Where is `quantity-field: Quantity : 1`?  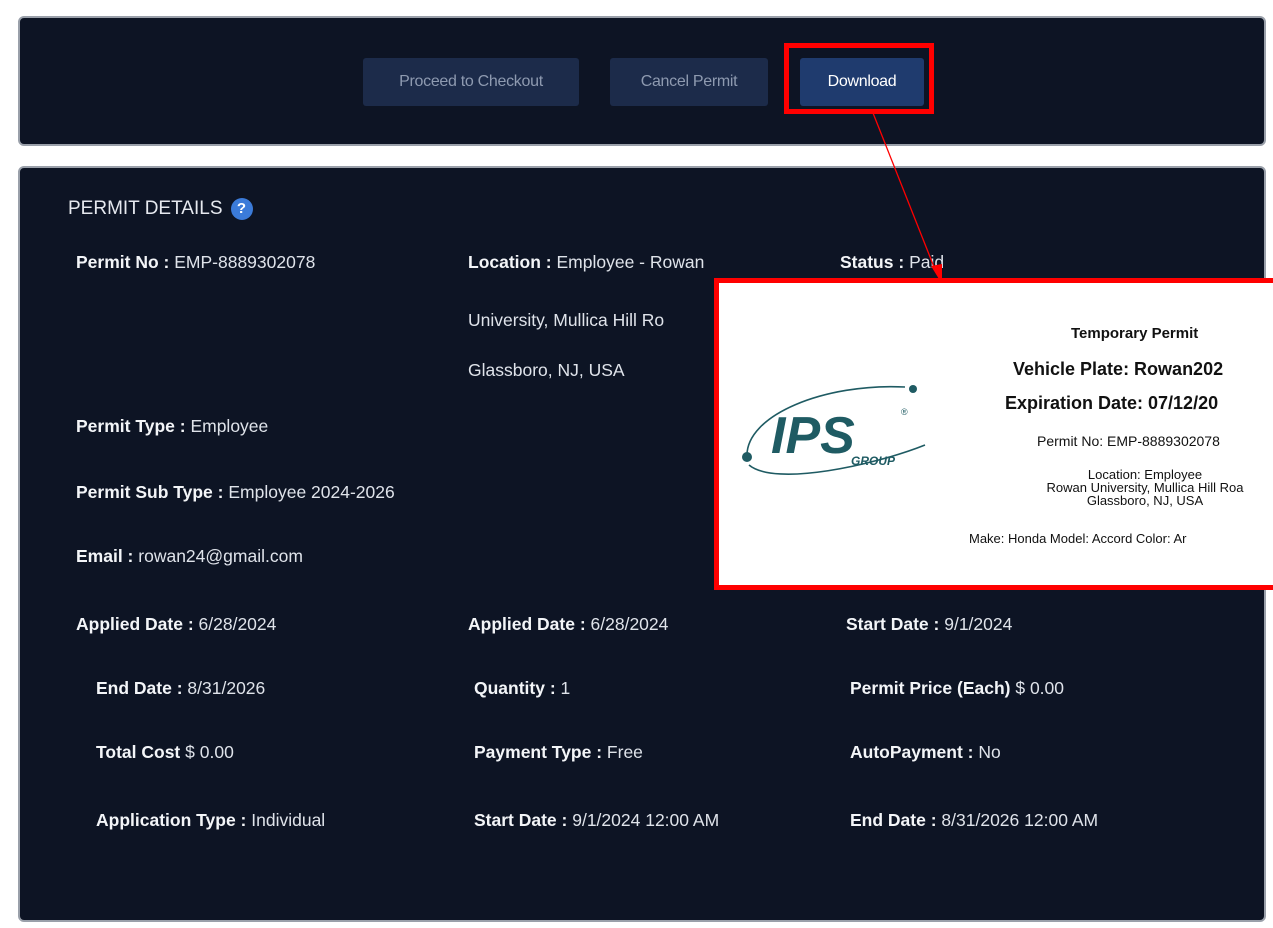
quantity-field: Quantity : 1 is located at coordinates (522, 688).